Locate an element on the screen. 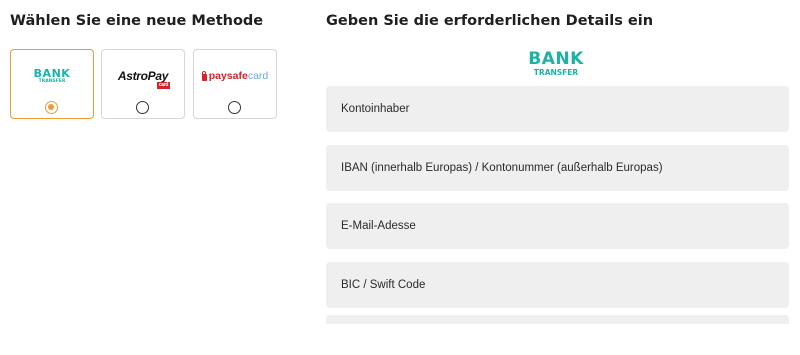 This screenshot has height=355, width=800. radio-checked-icon is located at coordinates (51, 107).